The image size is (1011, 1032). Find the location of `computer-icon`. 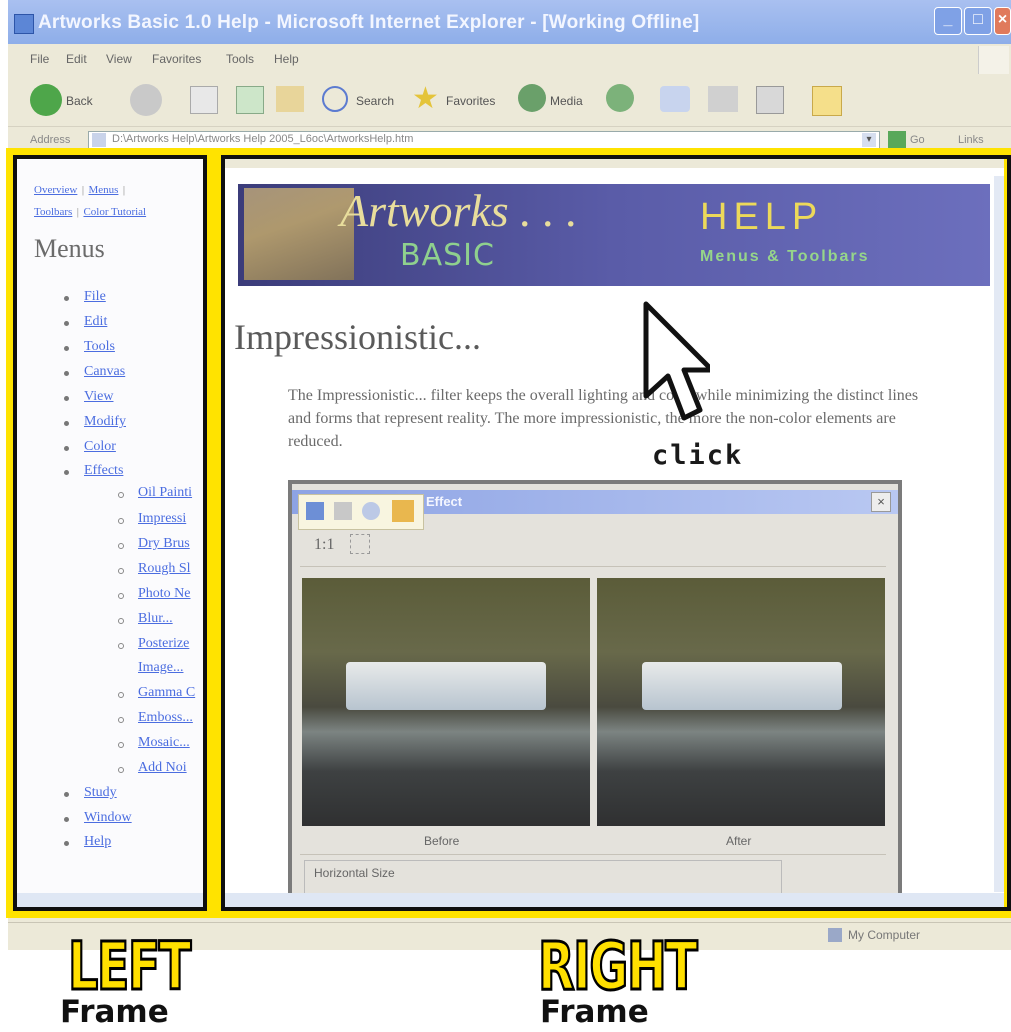

computer-icon is located at coordinates (835, 935).